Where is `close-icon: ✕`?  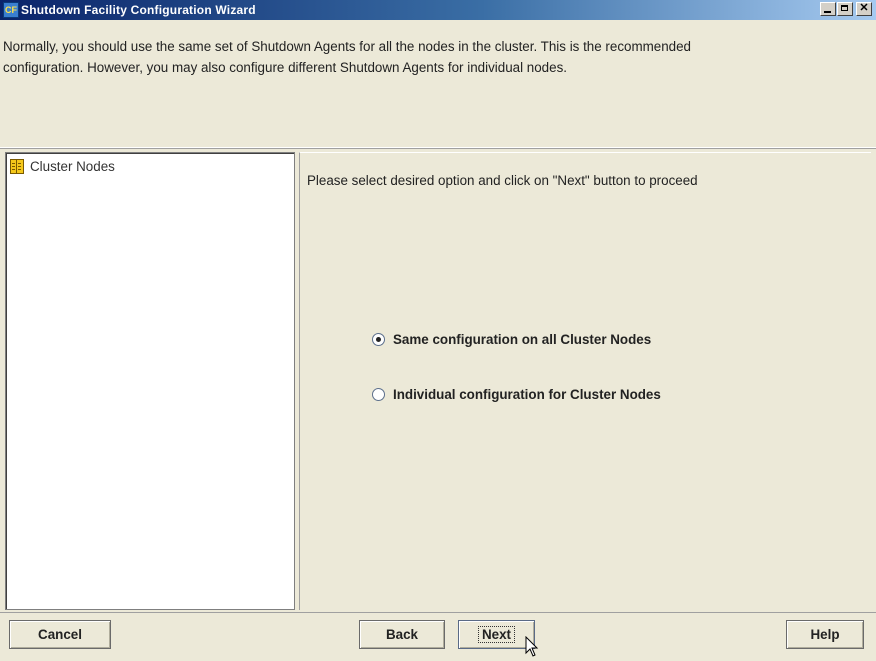 close-icon: ✕ is located at coordinates (864, 8).